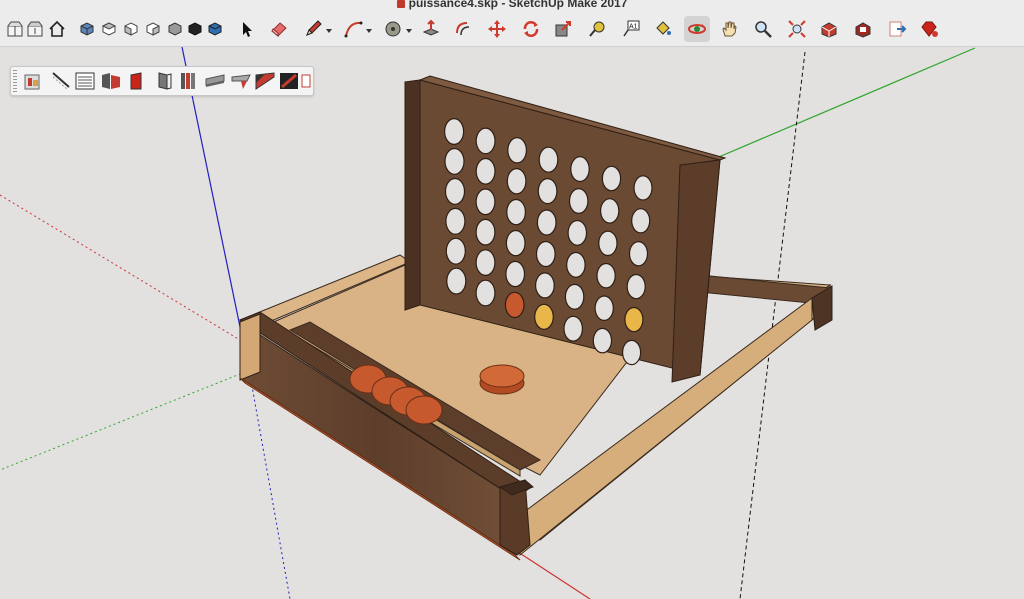 The height and width of the screenshot is (599, 1024). I want to click on red-axis-hidden, so click(120, 267).